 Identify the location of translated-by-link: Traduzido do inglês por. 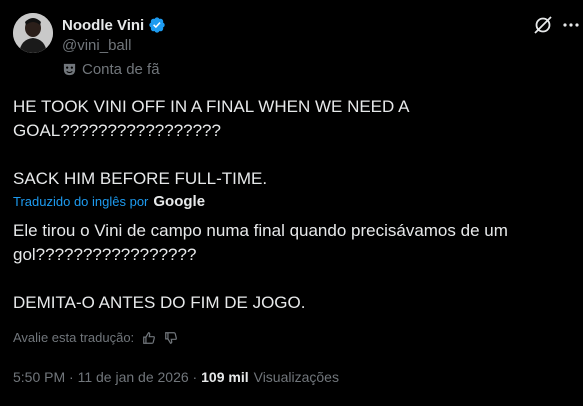
(80, 201).